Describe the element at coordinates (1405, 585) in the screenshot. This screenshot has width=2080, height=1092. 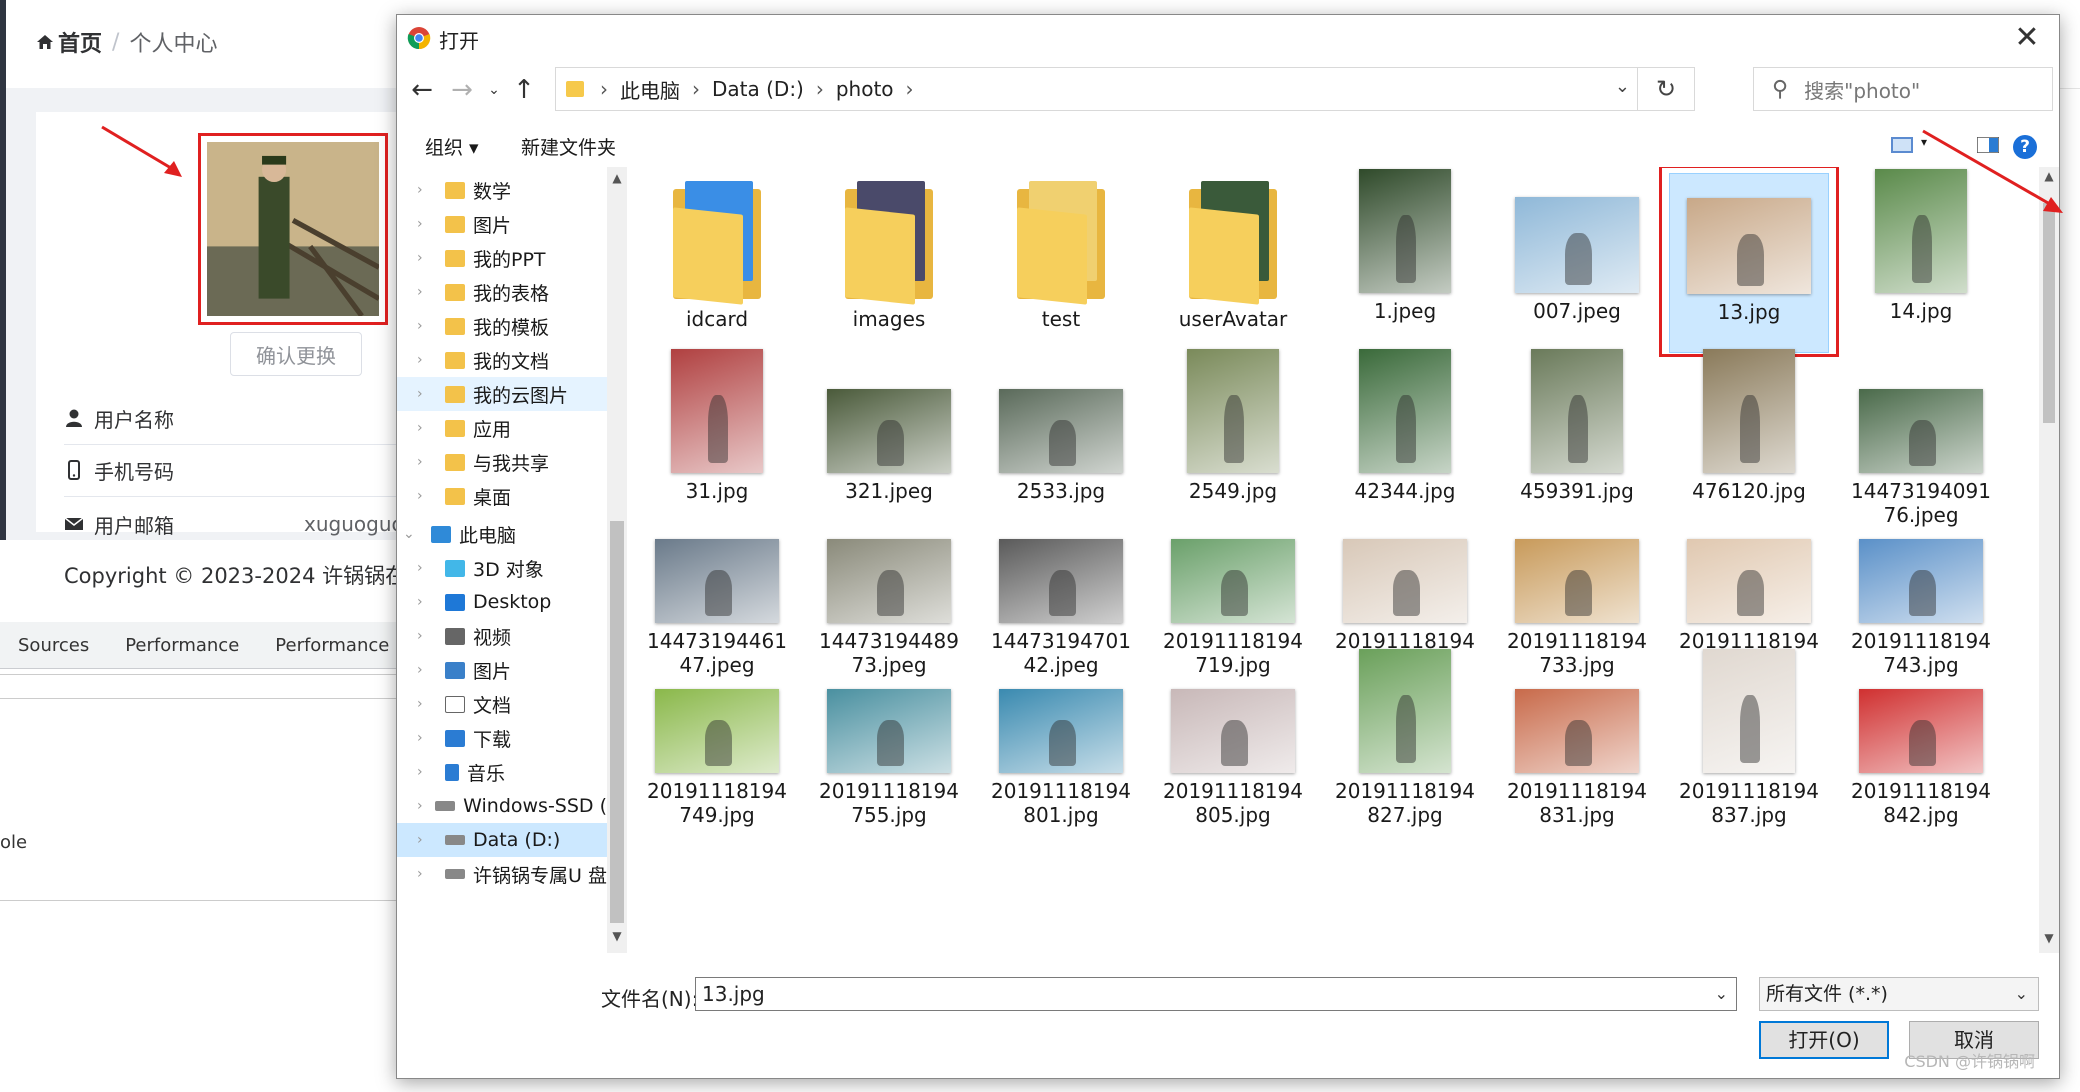
I see `image-tile: 20191118194725.jpg` at that location.